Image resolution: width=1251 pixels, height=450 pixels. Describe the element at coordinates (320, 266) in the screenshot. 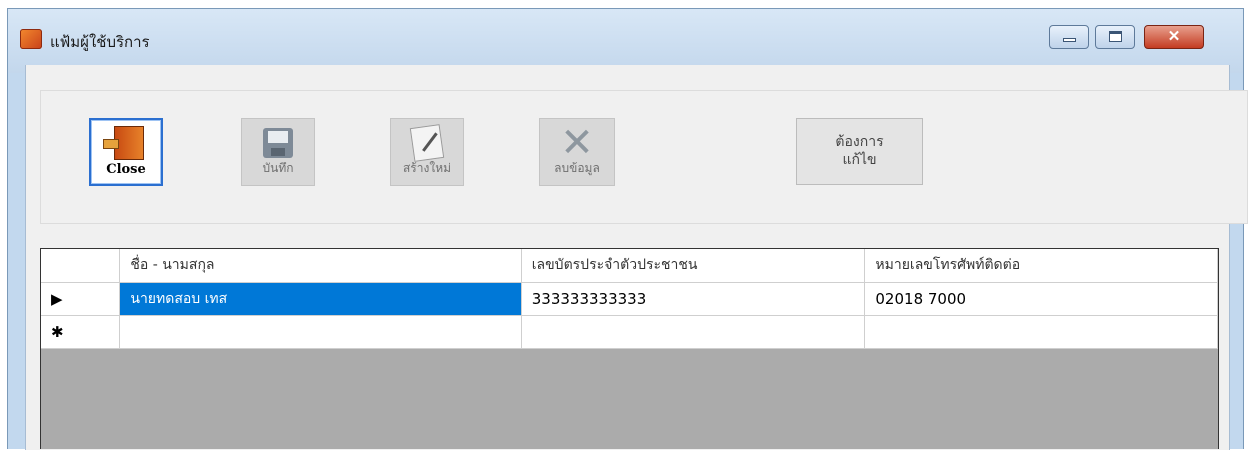

I see `column-header-name: ชื่อ - นามสกุล` at that location.